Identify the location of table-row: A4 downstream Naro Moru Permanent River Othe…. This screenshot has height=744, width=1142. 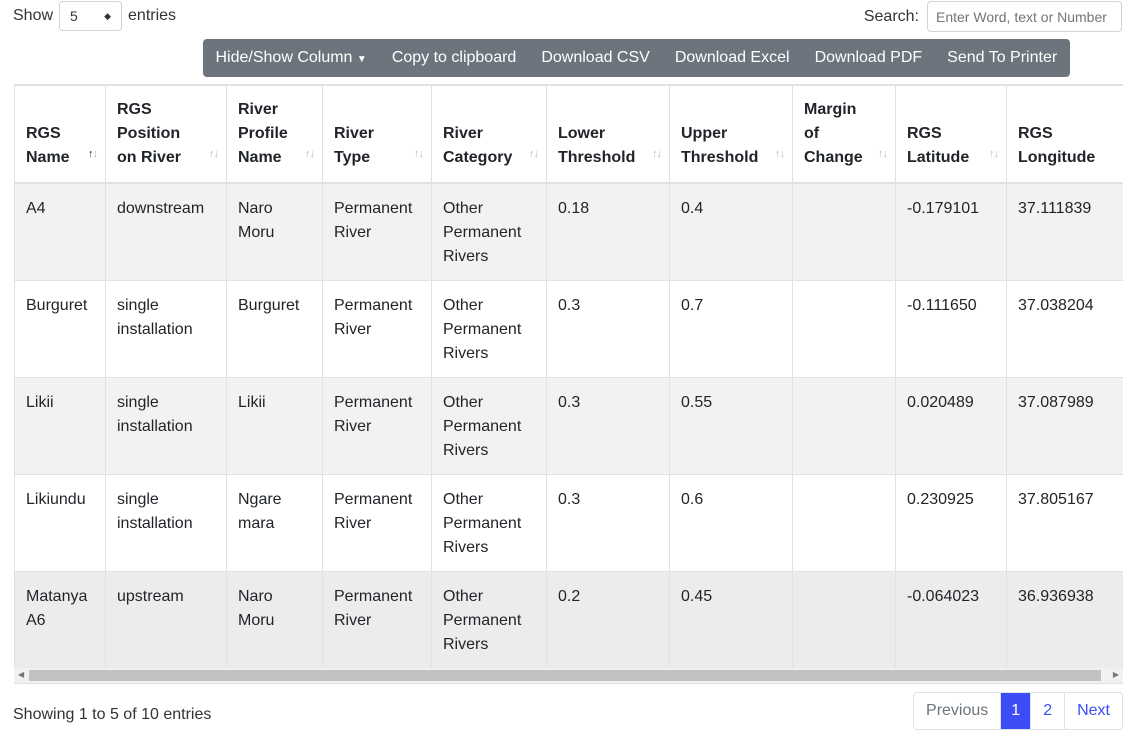
(568, 231).